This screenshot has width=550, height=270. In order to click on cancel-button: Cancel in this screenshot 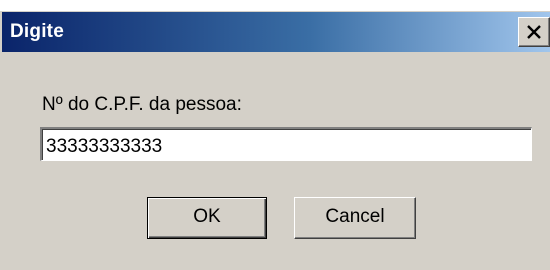, I will do `click(355, 218)`.